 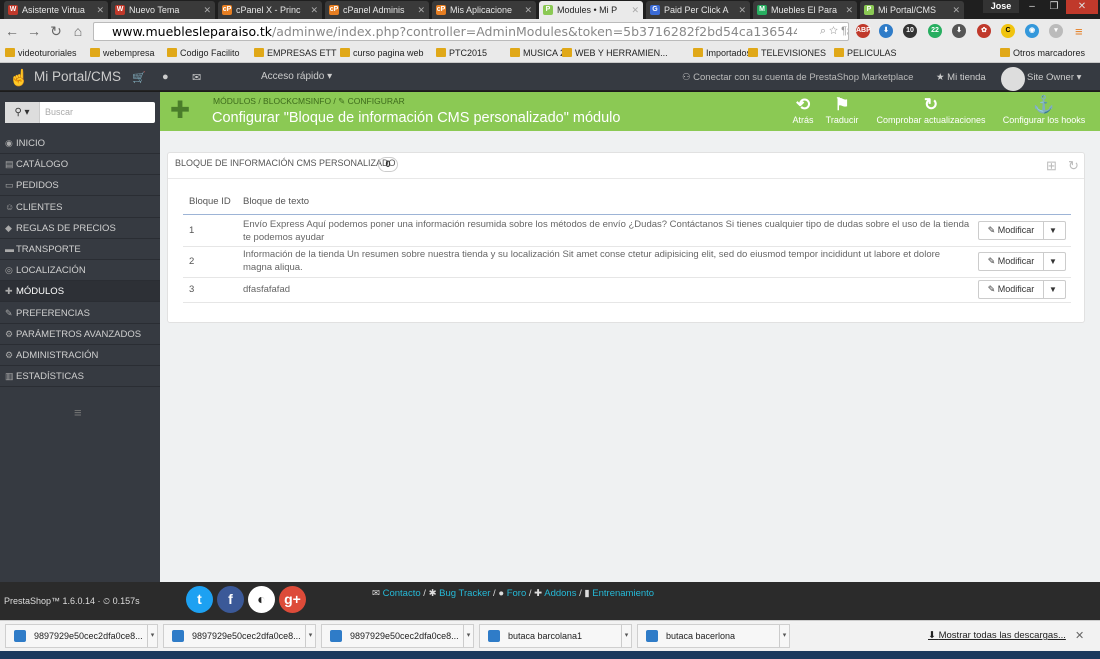 I want to click on extension-icon: 22, so click(x=935, y=31).